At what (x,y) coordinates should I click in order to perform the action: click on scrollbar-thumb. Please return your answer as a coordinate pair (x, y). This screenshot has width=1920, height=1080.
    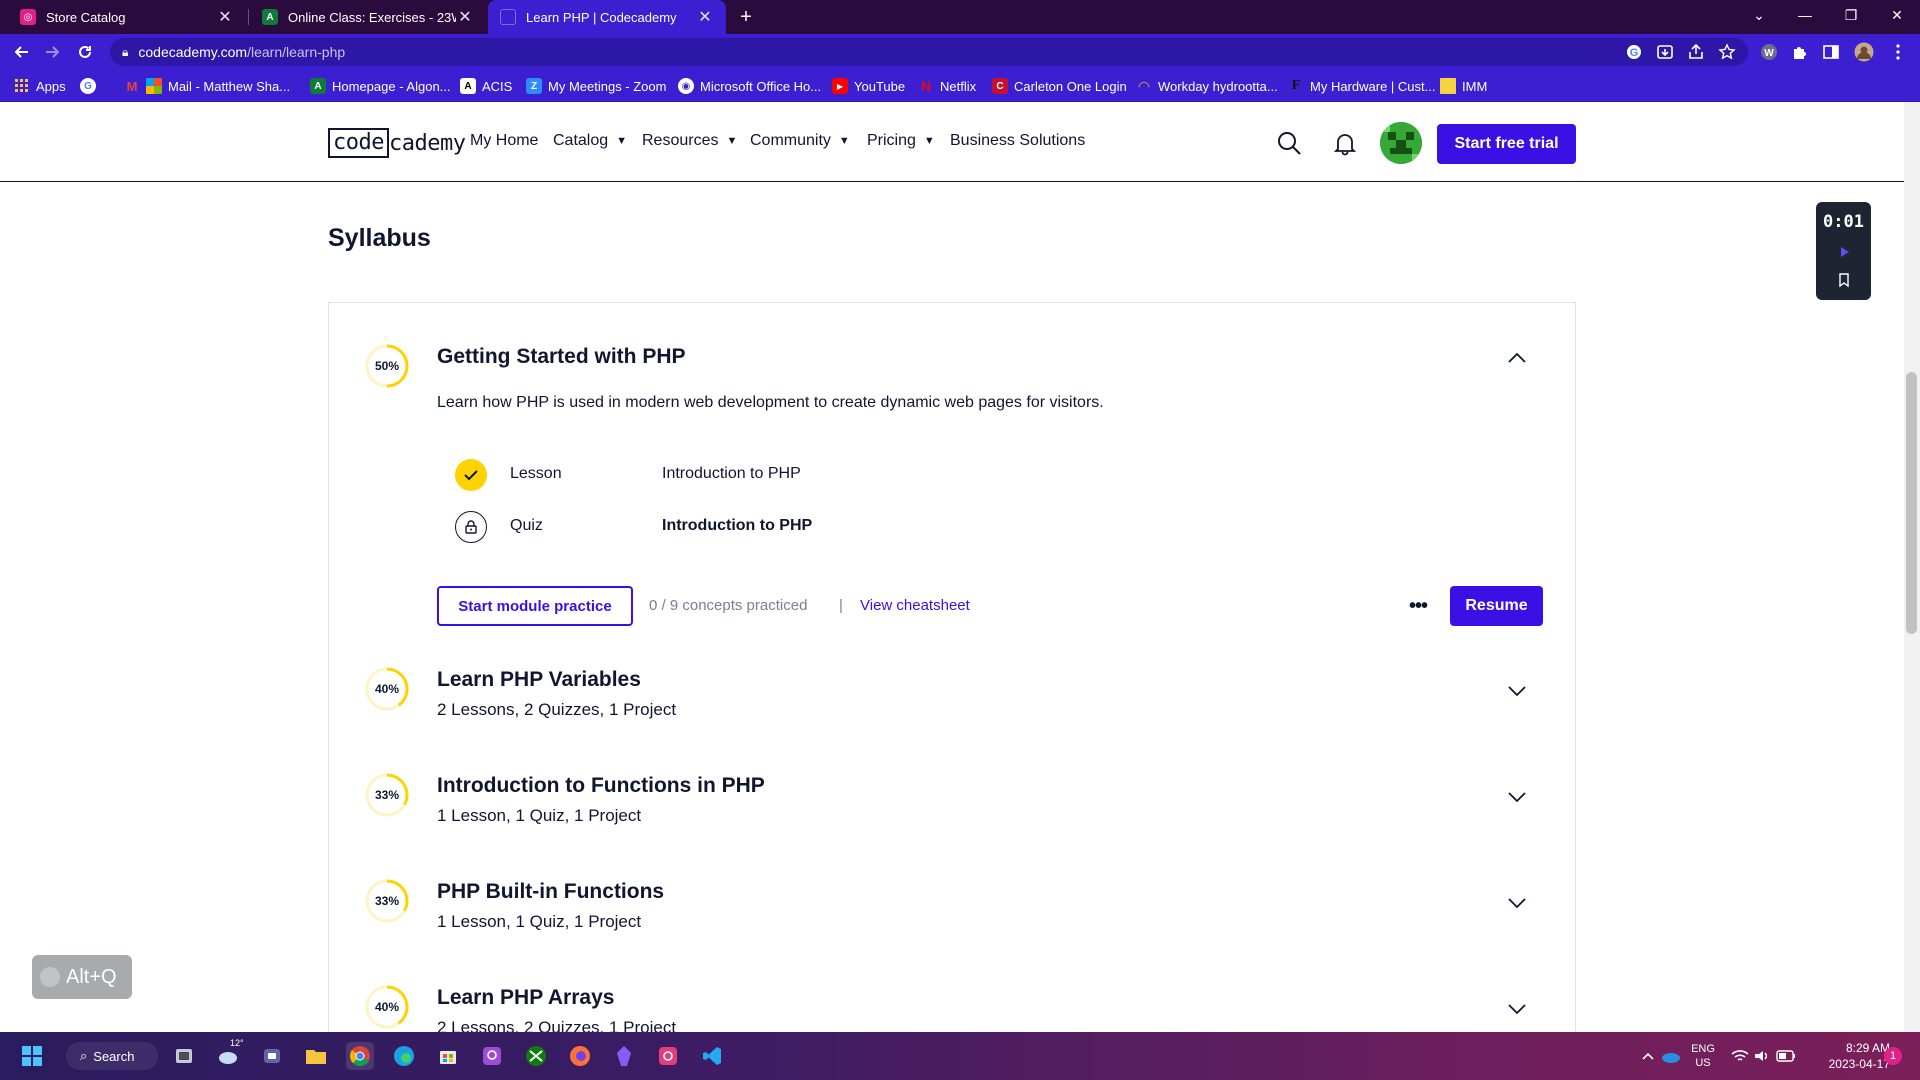
    Looking at the image, I should click on (1911, 503).